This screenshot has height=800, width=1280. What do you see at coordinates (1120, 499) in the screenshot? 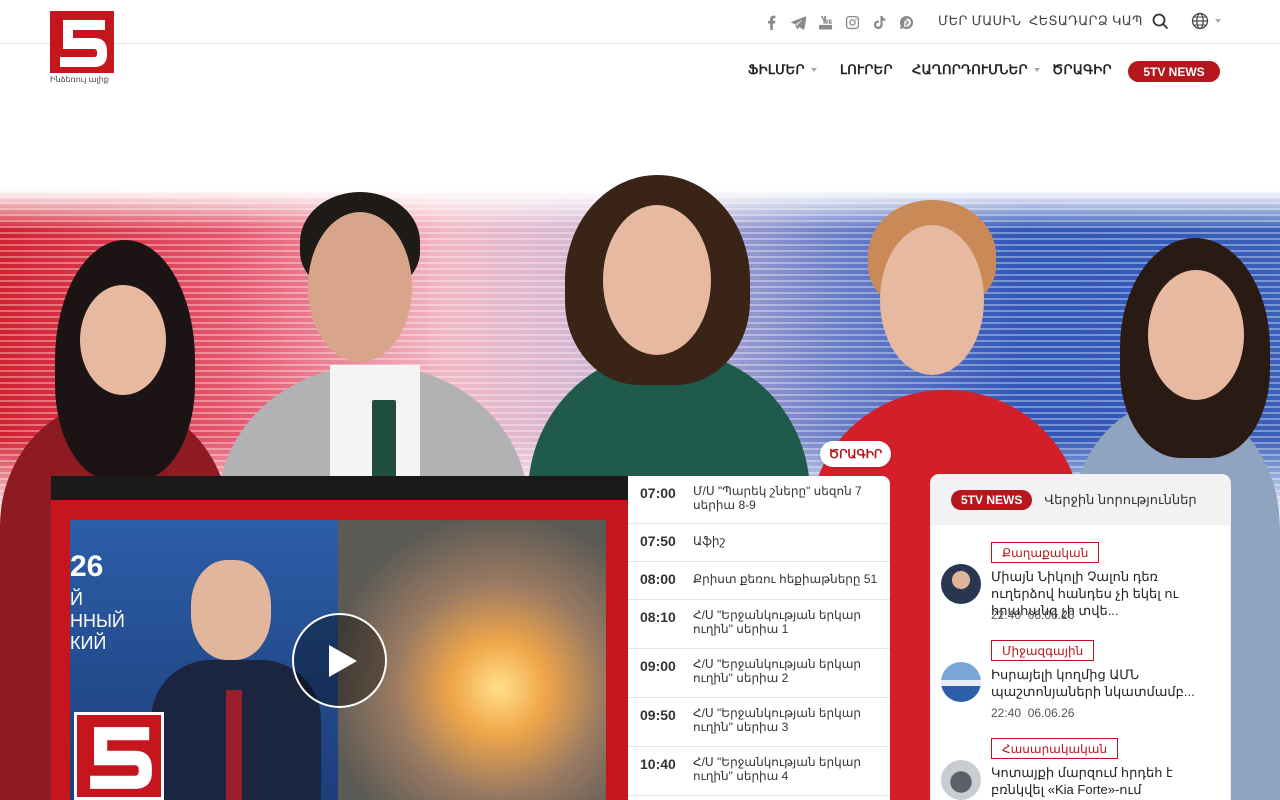
I see `news-subtitle: Վերջին նորություններ` at bounding box center [1120, 499].